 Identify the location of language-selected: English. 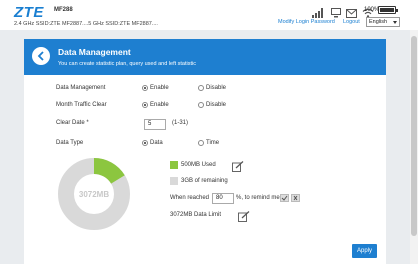
(378, 22).